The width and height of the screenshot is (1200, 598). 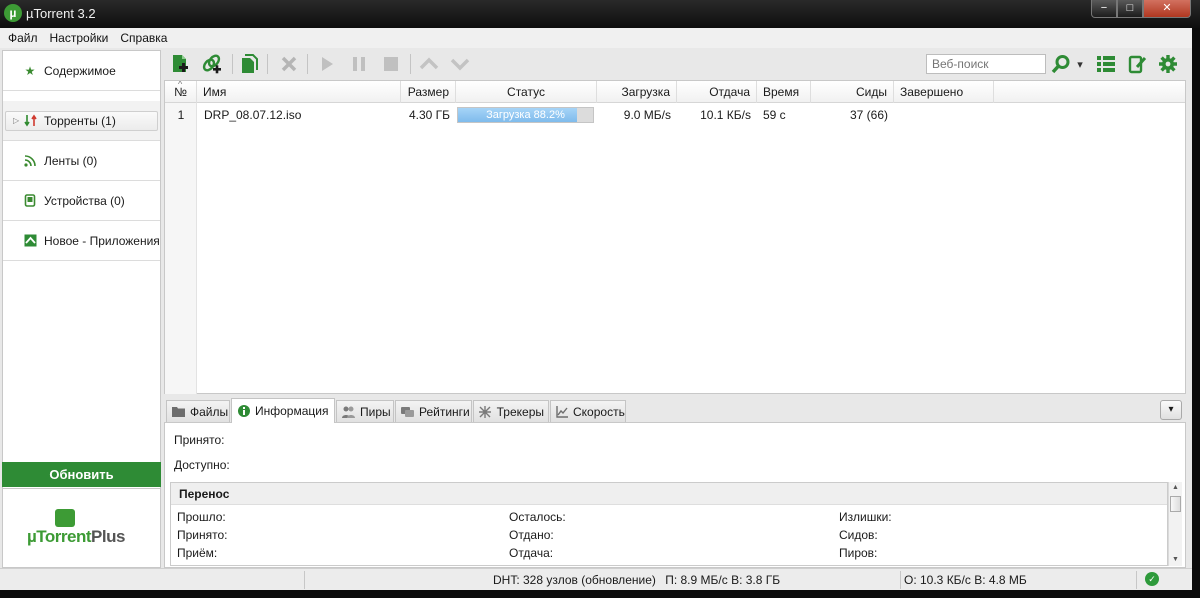 I want to click on search-icon, so click(x=1060, y=64).